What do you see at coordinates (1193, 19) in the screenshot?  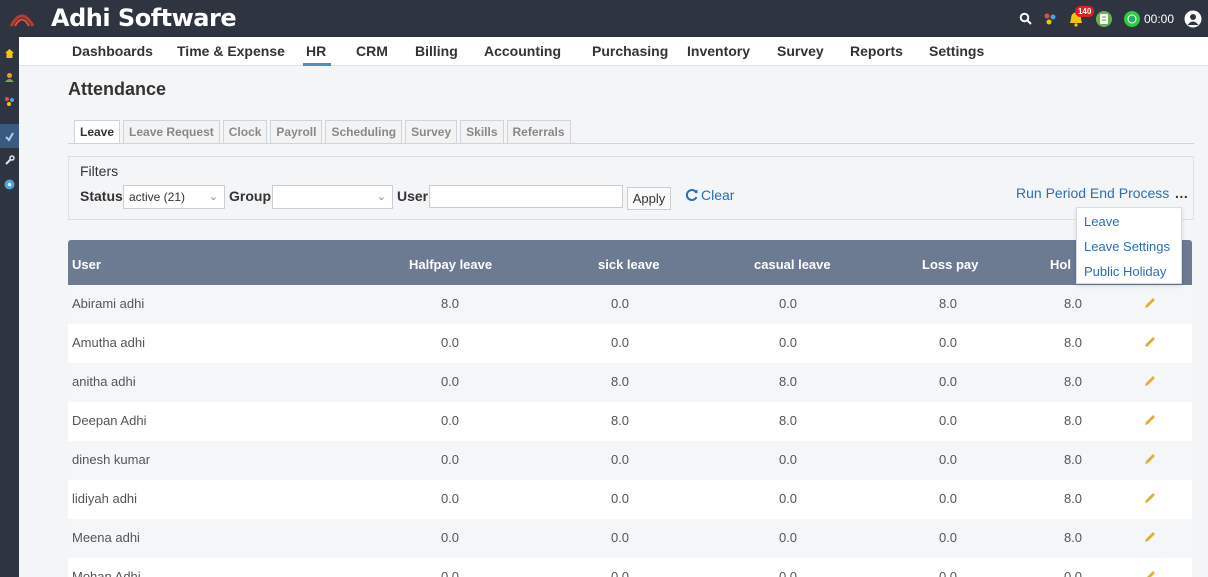 I see `user-avatar-icon` at bounding box center [1193, 19].